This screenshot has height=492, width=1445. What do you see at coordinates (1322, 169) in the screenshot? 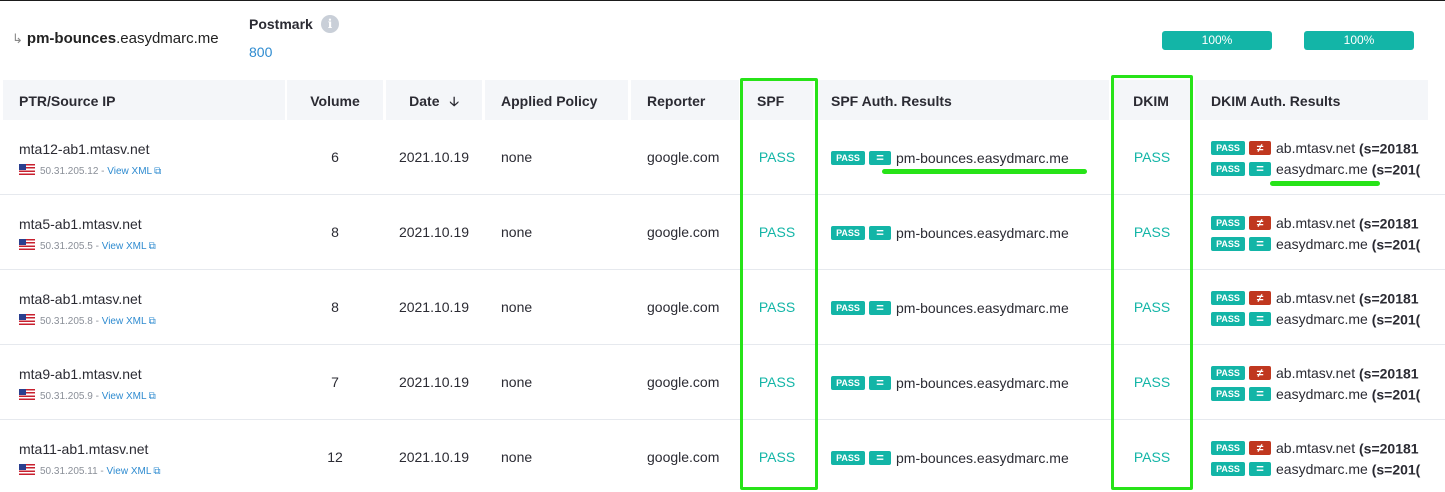
I see `dkim-domain: easydmarc.me` at bounding box center [1322, 169].